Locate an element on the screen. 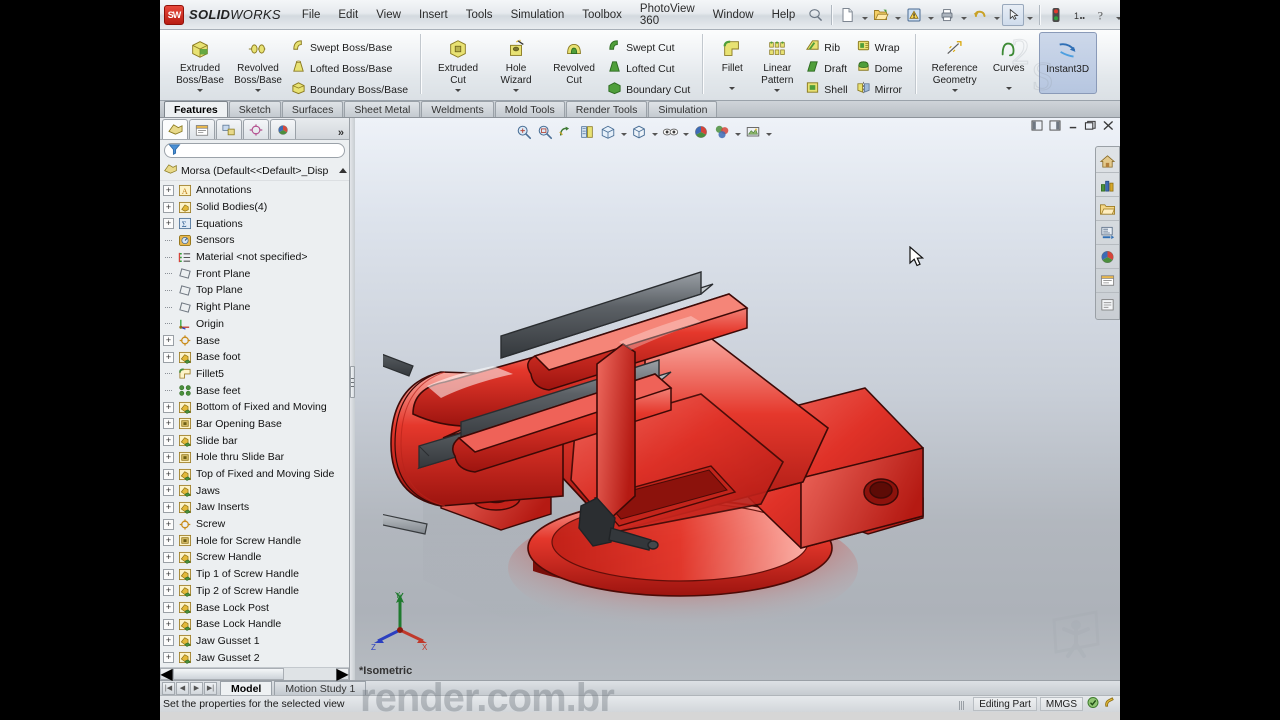 This screenshot has width=1280, height=720. hscroll-track is located at coordinates (254, 674).